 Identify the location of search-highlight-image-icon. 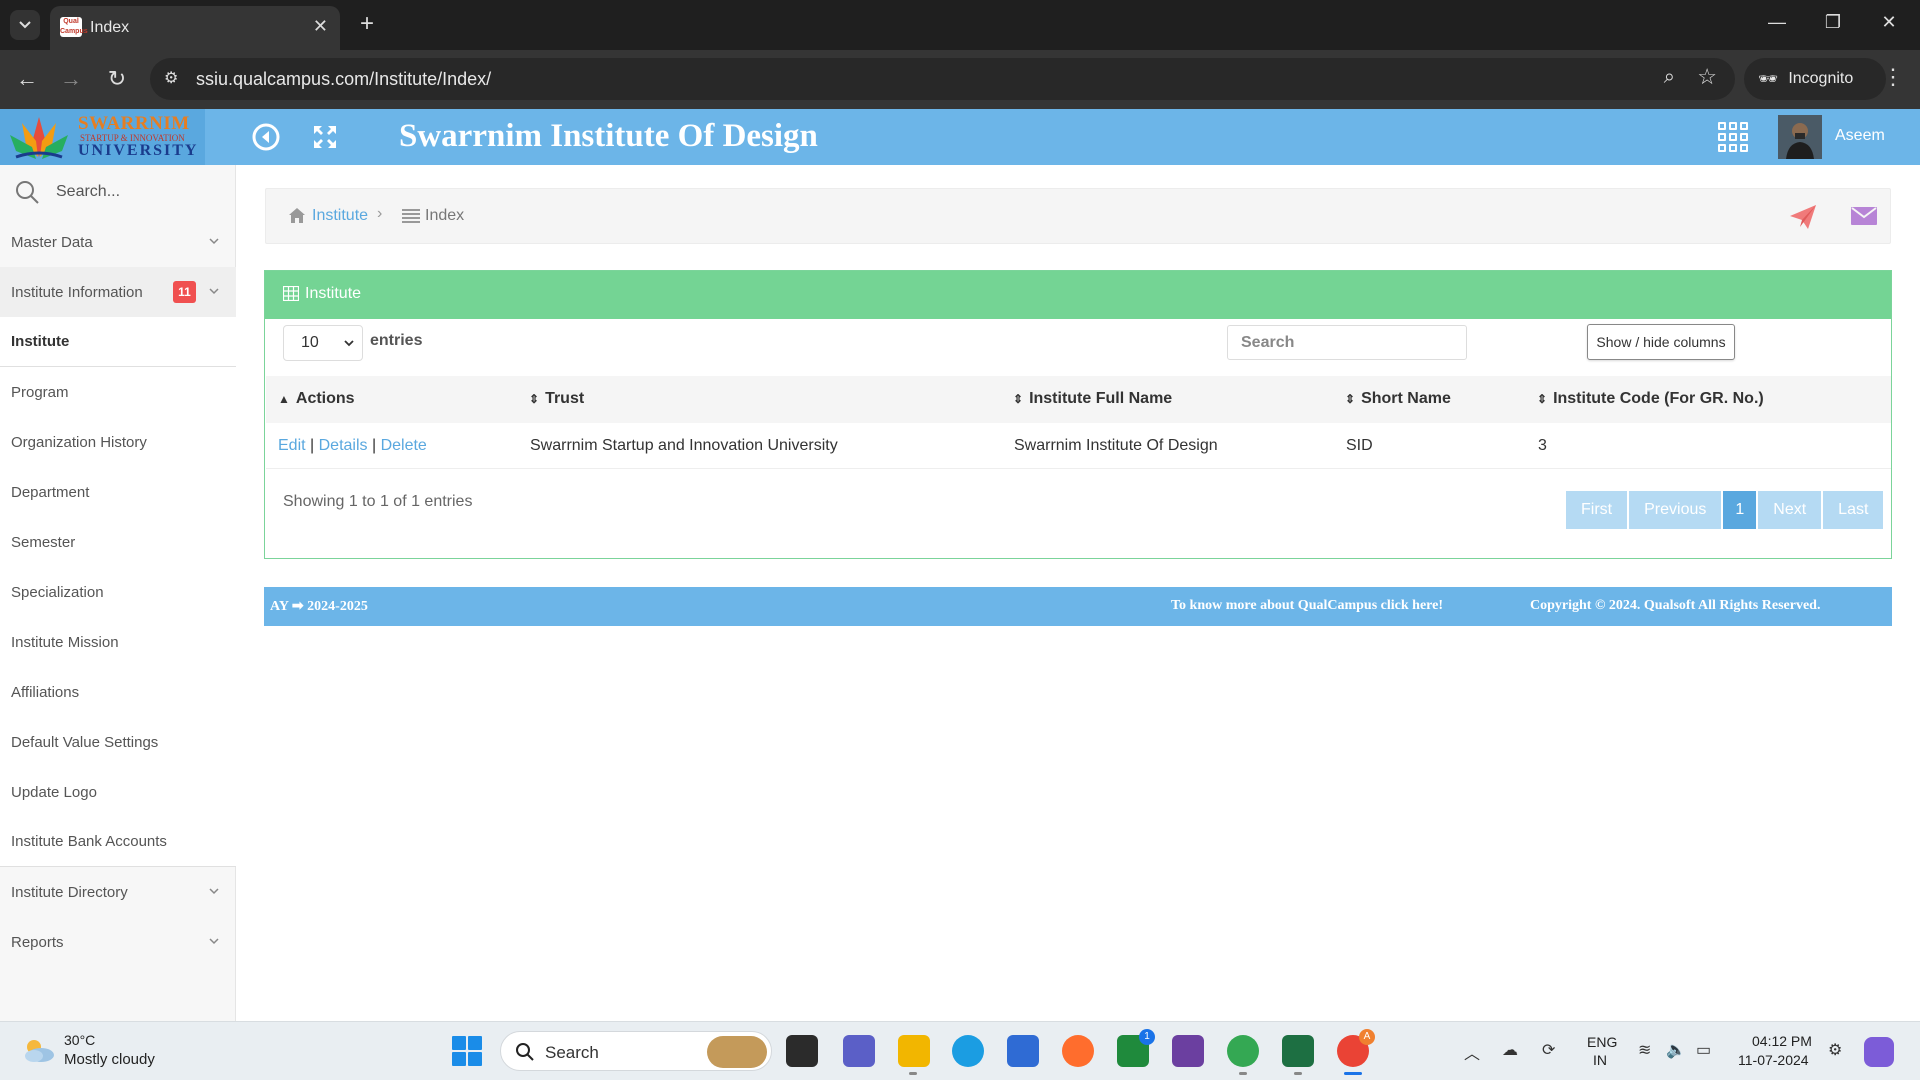
(737, 1052).